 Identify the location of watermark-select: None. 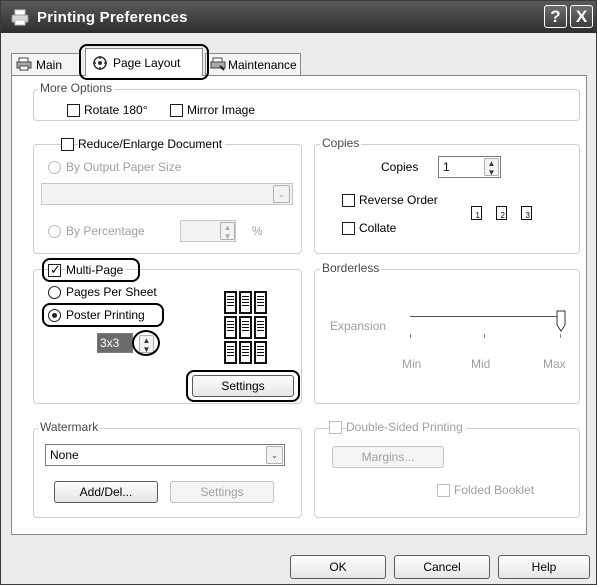
(165, 455).